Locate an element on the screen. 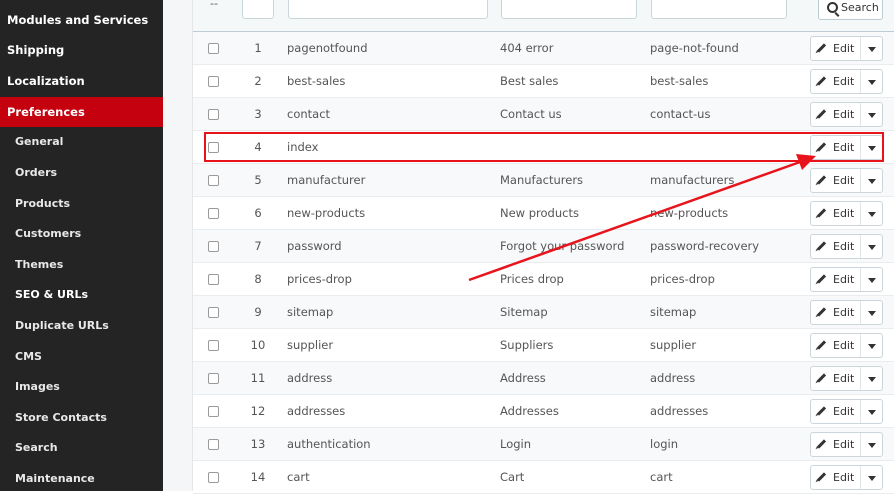 The width and height of the screenshot is (894, 494). annotation-arrow is located at coordinates (642, 218).